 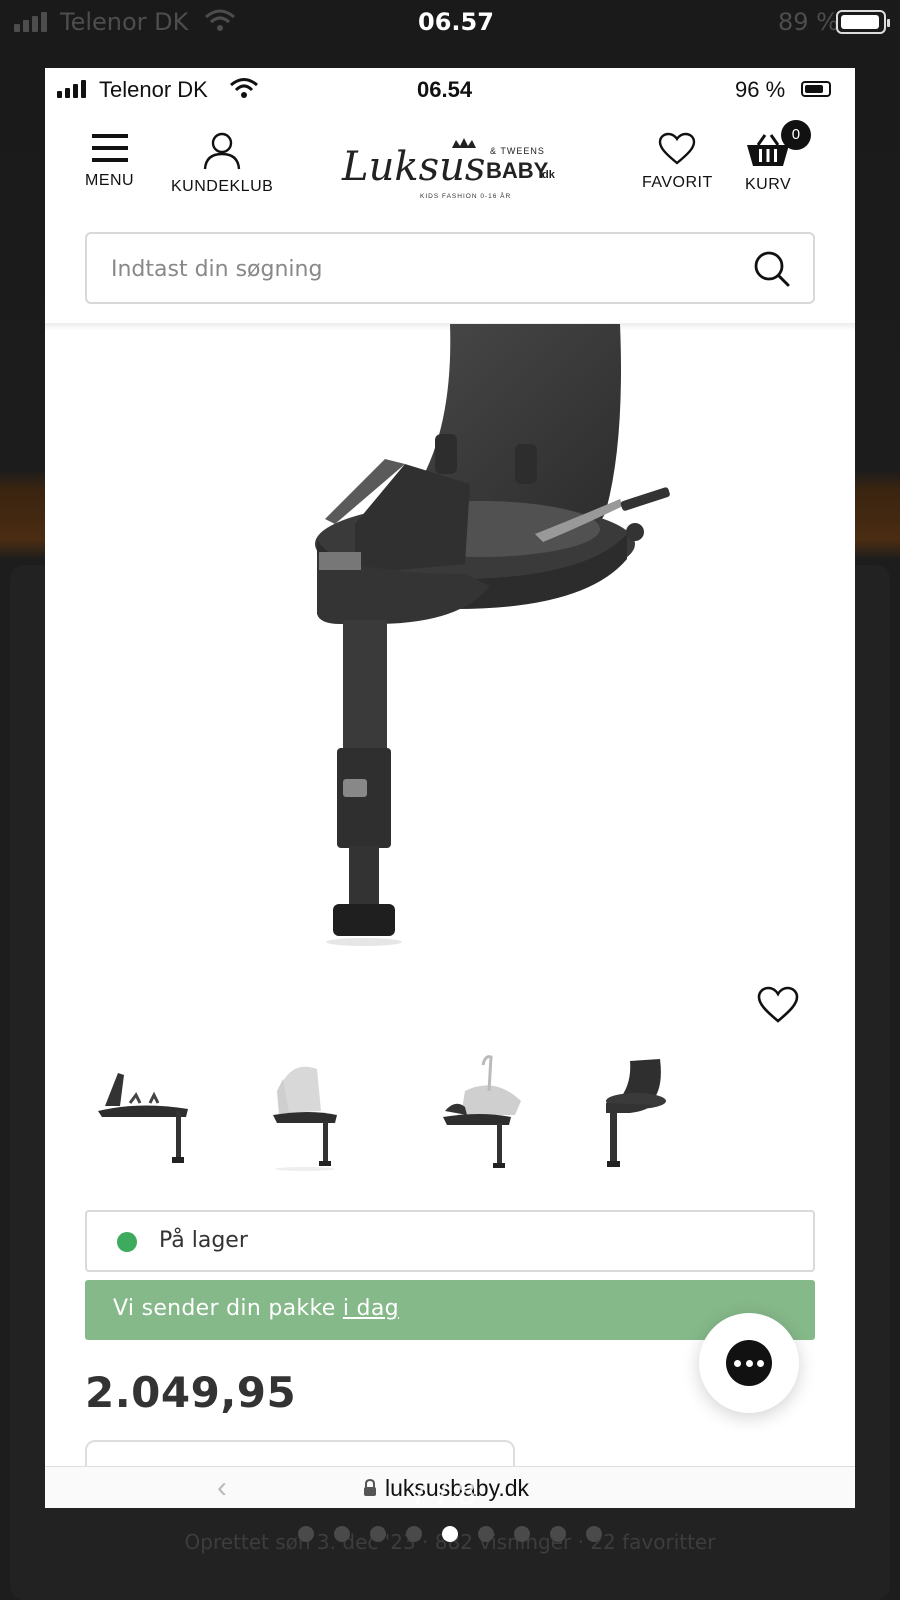 I want to click on product-price: 2.049,95, so click(x=191, y=1392).